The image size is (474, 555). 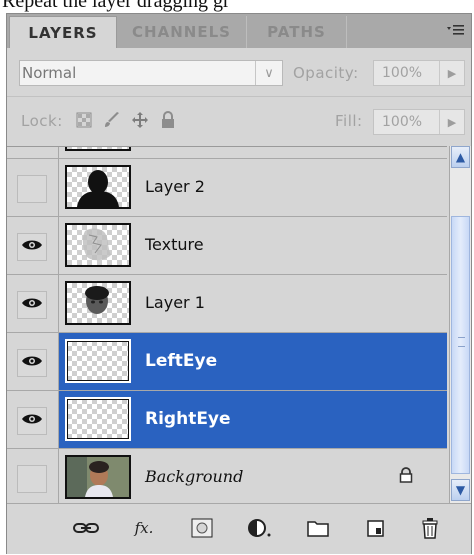 I want to click on tab-channels: CHANNELS, so click(x=182, y=32).